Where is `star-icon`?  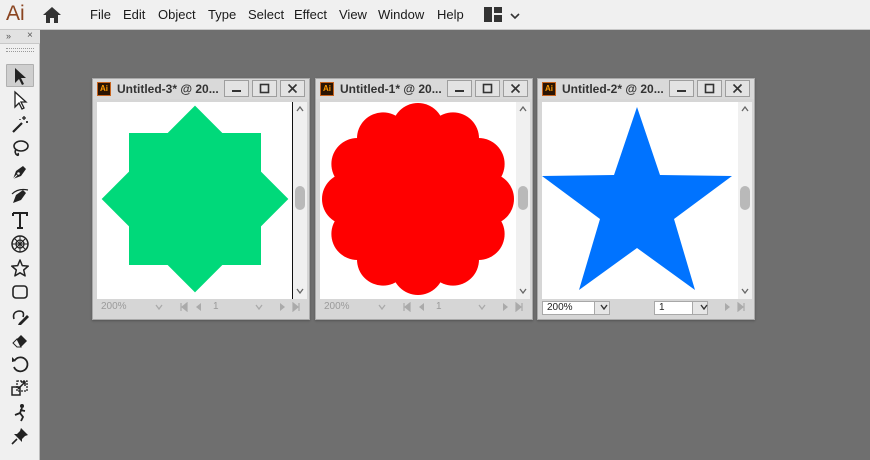
star-icon is located at coordinates (20, 267).